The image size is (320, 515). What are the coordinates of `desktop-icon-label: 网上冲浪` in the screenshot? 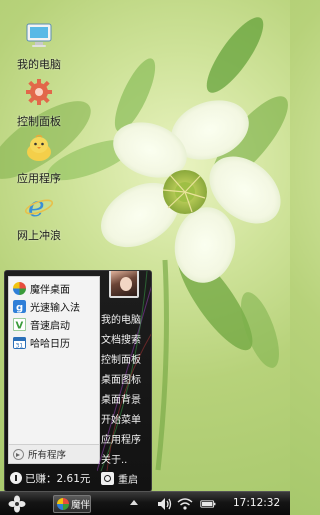 It's located at (39, 235).